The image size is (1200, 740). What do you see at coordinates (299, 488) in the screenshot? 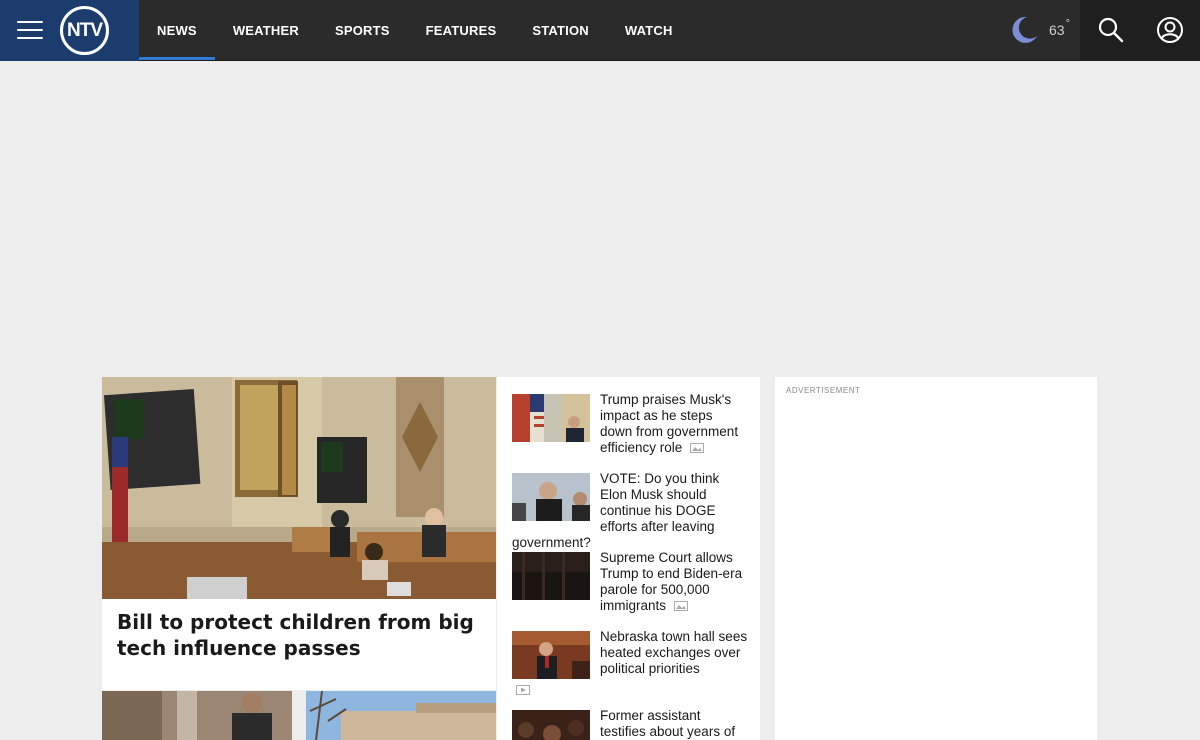
I see `featured-story-image` at bounding box center [299, 488].